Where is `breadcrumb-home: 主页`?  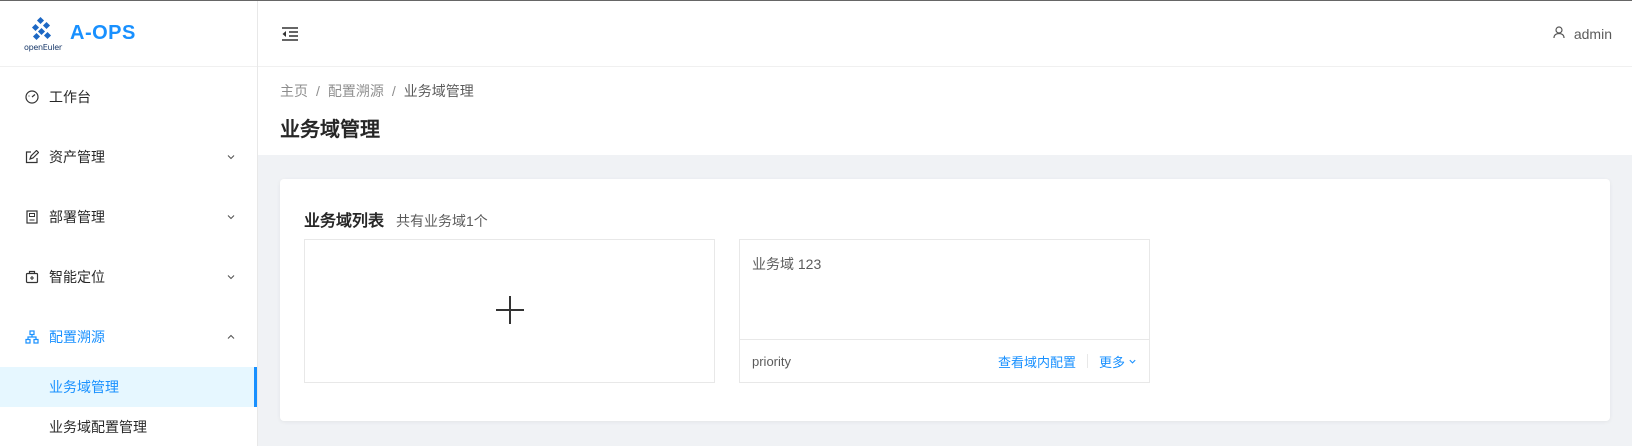 breadcrumb-home: 主页 is located at coordinates (294, 91).